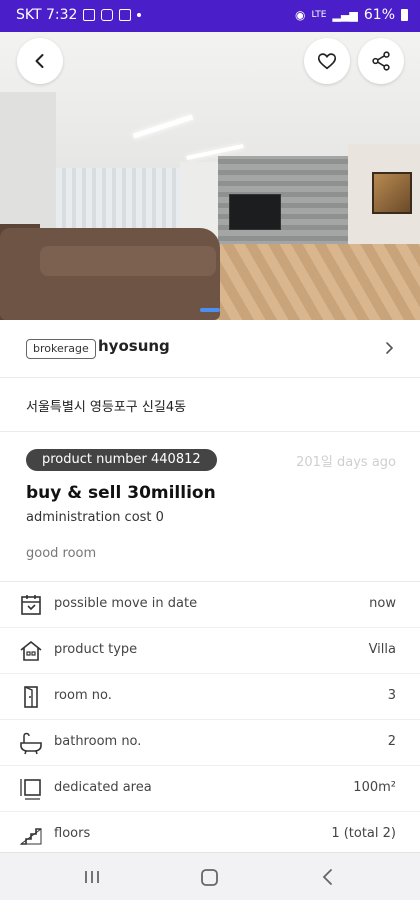 The width and height of the screenshot is (420, 900). I want to click on share-button, so click(381, 61).